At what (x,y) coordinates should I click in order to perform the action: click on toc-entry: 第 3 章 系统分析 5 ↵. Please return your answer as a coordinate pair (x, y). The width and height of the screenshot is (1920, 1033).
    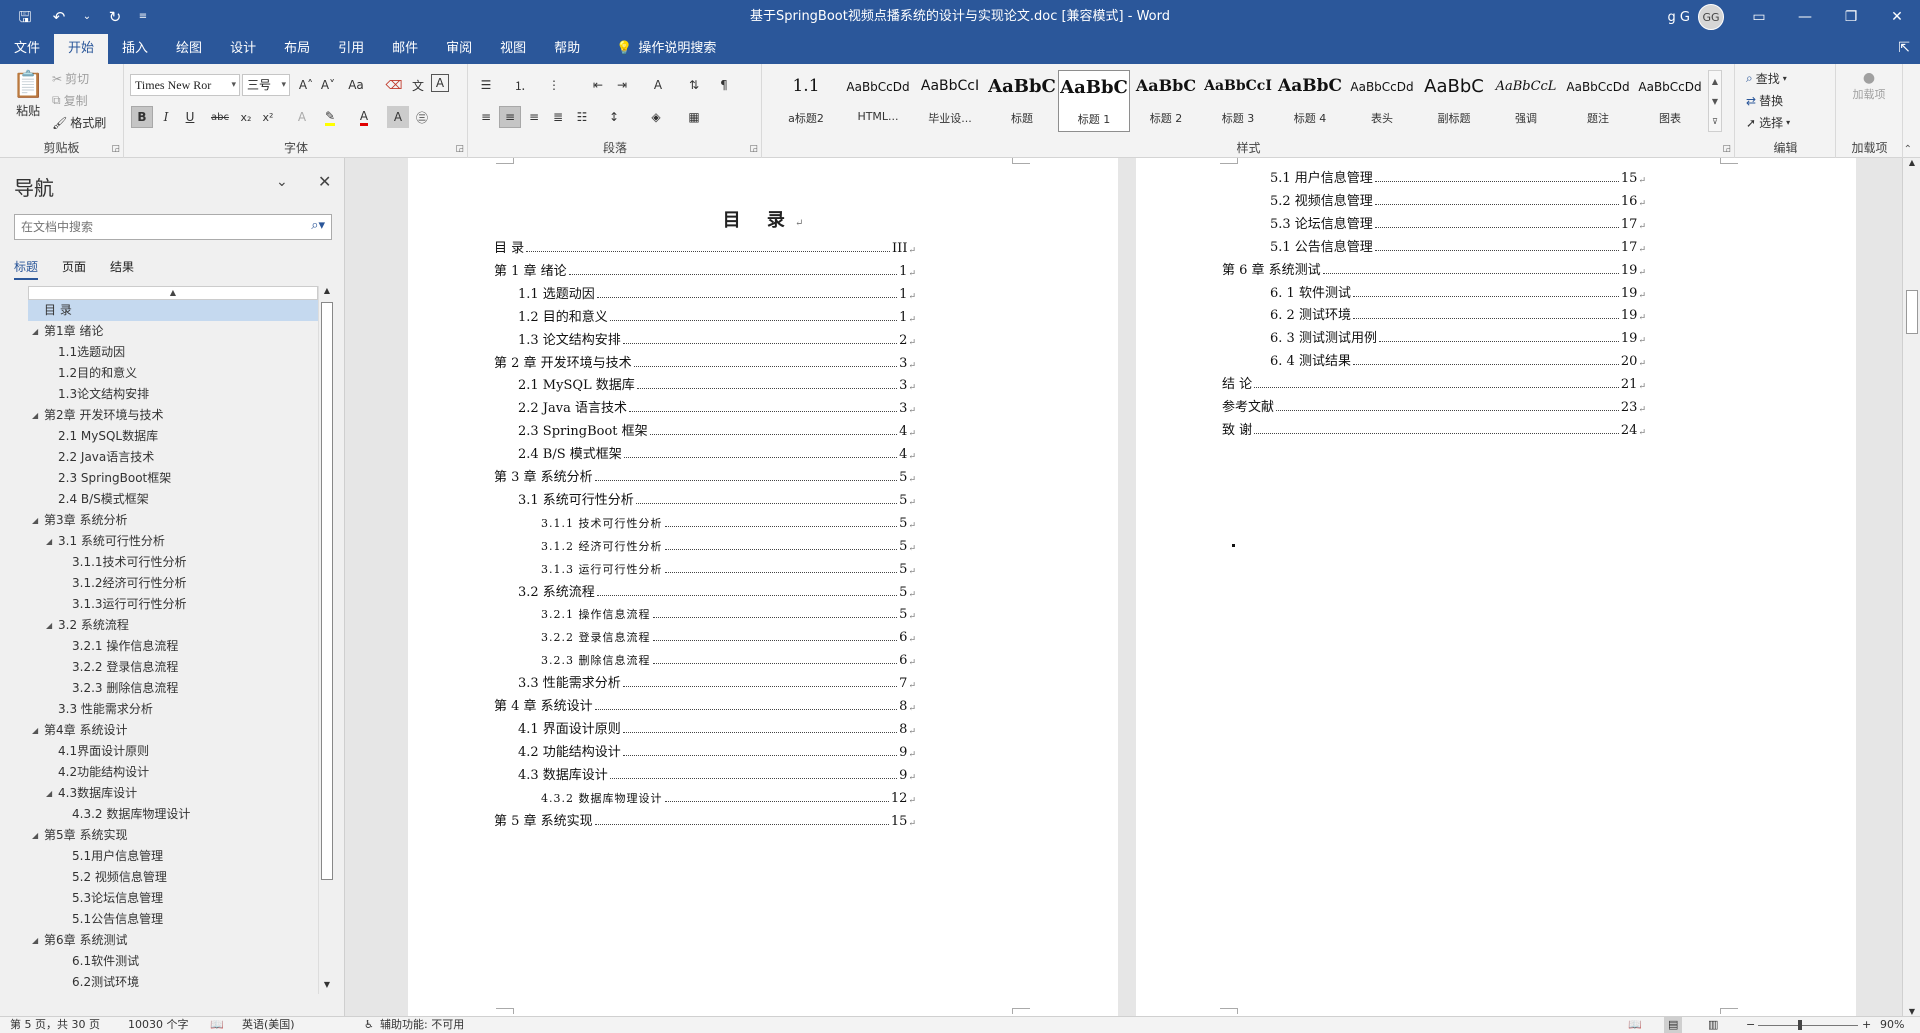
    Looking at the image, I should click on (705, 475).